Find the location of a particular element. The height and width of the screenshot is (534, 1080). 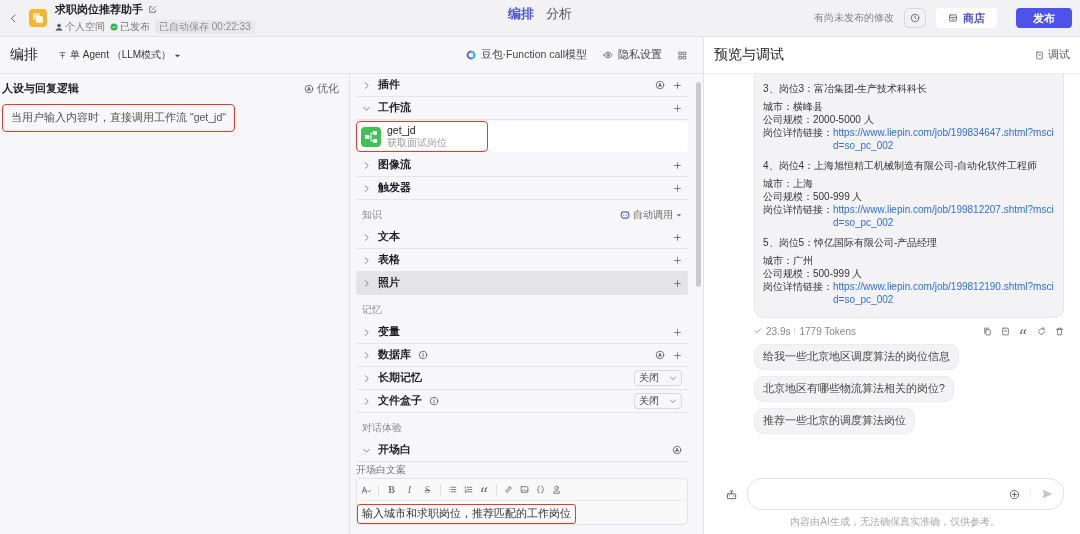

skill-row: 照片 is located at coordinates (522, 283).